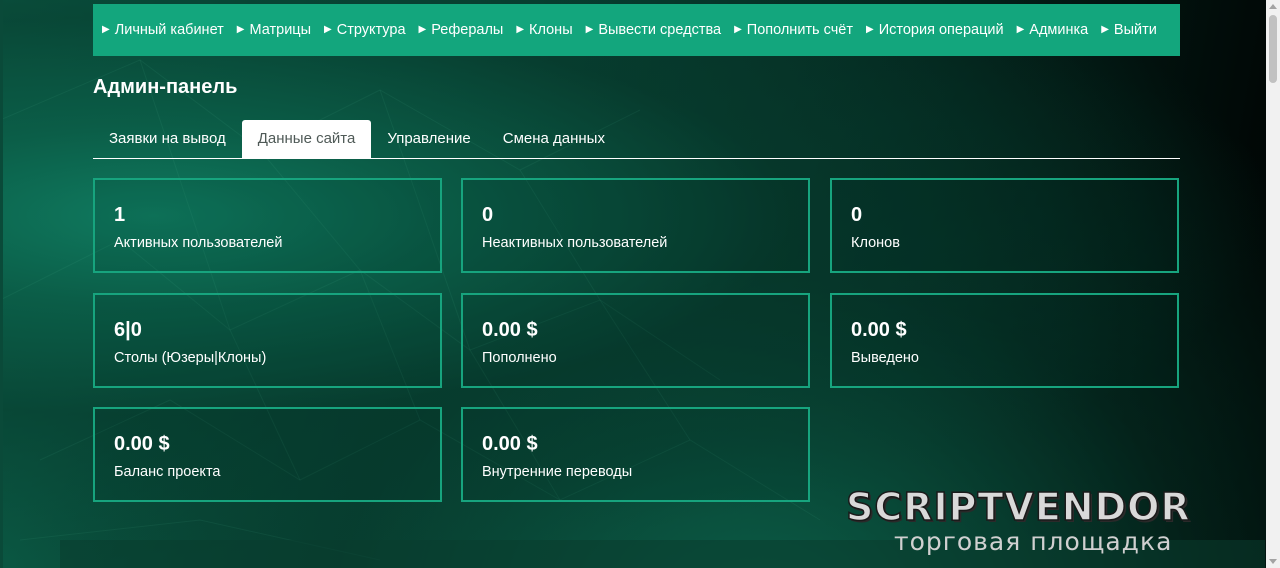 This screenshot has width=1280, height=568. What do you see at coordinates (799, 30) in the screenshot?
I see `nav-item-label: Пополнить счёт` at bounding box center [799, 30].